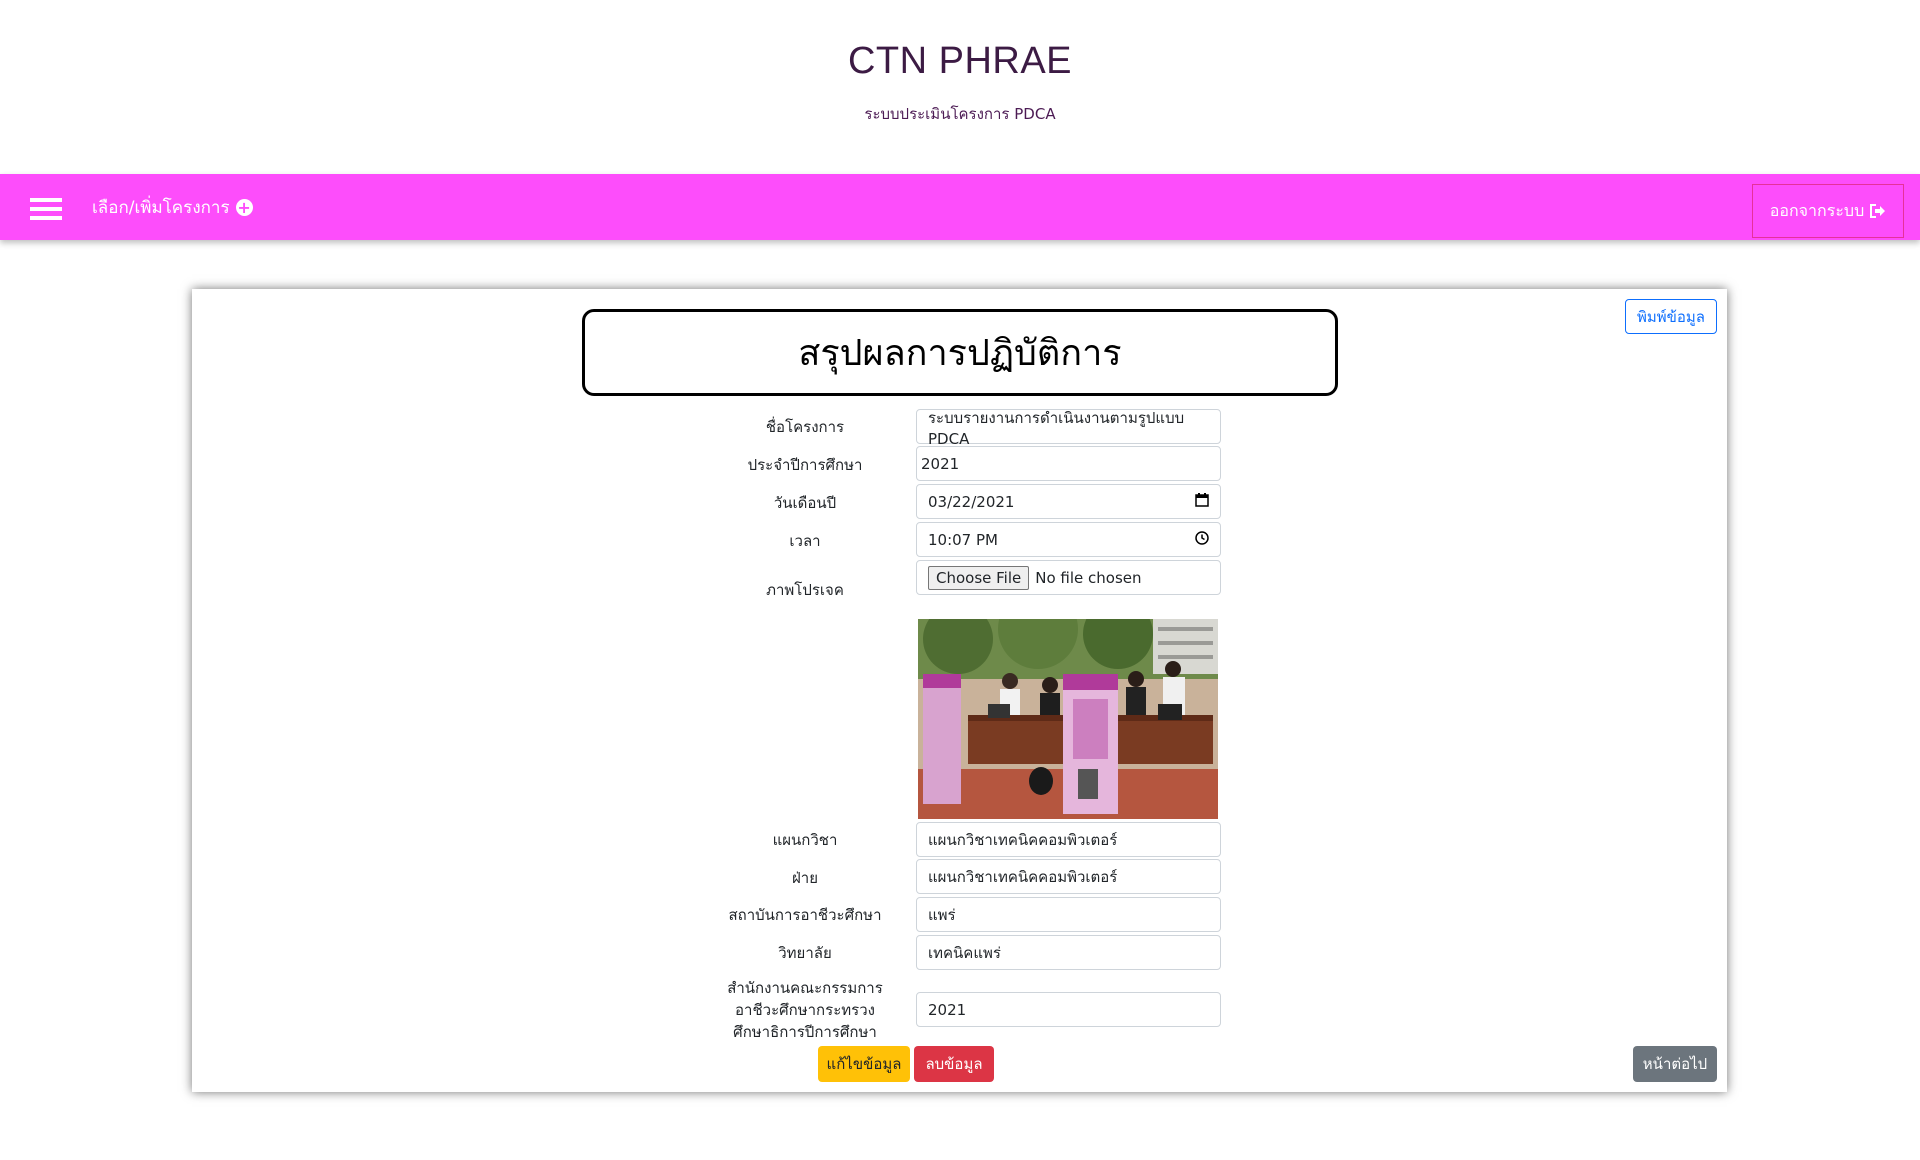 Image resolution: width=1920 pixels, height=1160 pixels. Describe the element at coordinates (805, 988) in the screenshot. I see `office-label-line1: สำนักงานคณะกรรมการ` at that location.